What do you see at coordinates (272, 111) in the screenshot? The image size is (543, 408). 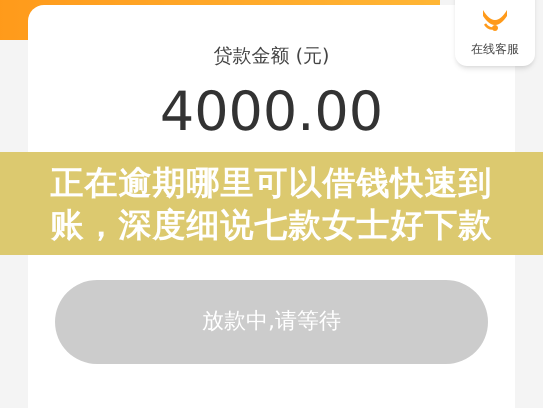 I see `loan-amount: 4000.00` at bounding box center [272, 111].